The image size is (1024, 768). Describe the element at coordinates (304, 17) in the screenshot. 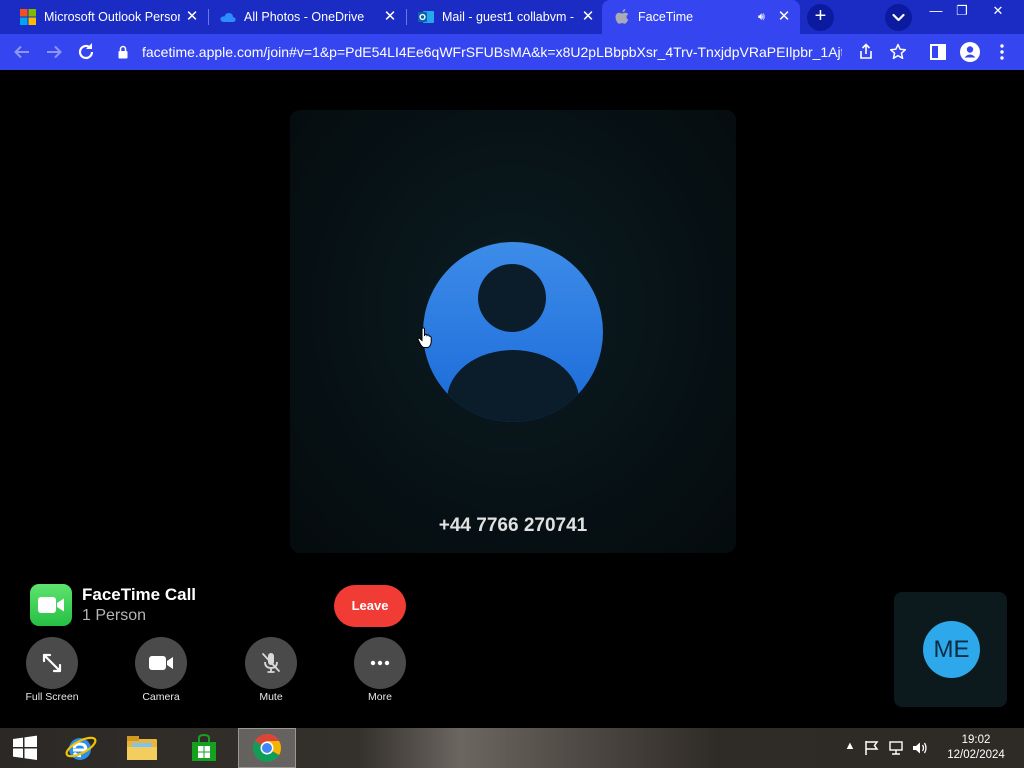

I see `tab-title: All Photos - OneDrive` at that location.